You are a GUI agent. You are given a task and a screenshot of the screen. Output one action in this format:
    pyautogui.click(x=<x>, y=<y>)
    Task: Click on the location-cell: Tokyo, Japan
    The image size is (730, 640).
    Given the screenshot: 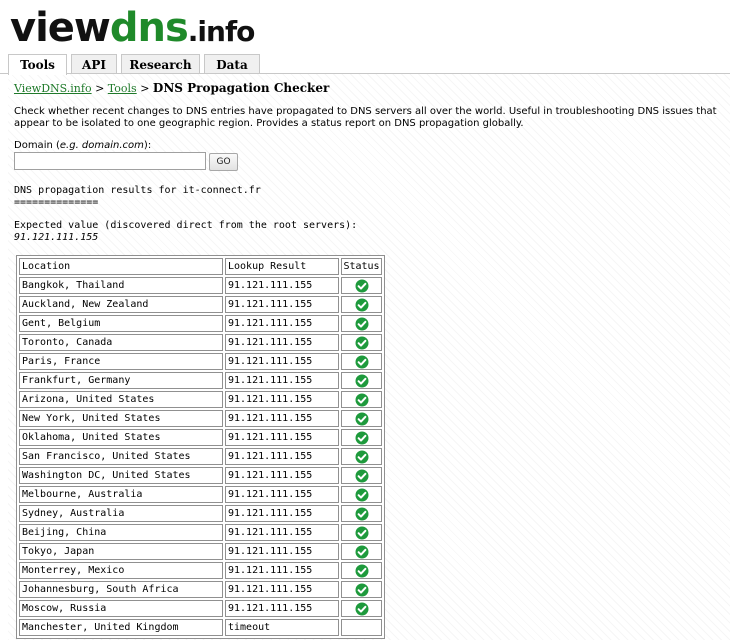 What is the action you would take?
    pyautogui.click(x=121, y=551)
    